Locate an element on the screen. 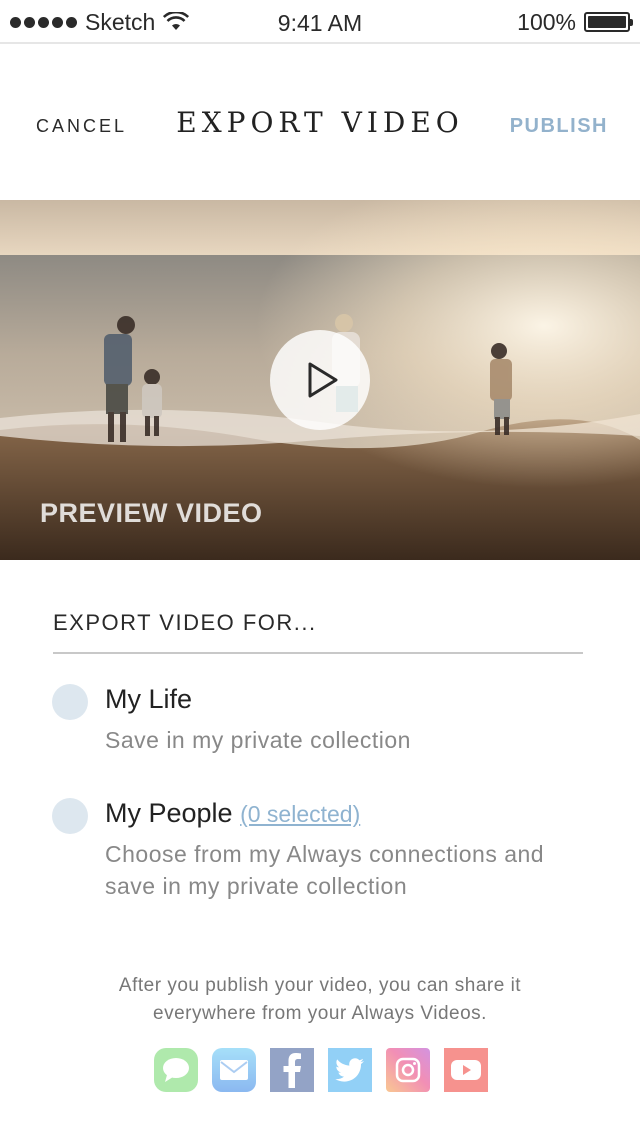 This screenshot has height=1136, width=640. my-people-title: My People is located at coordinates (169, 813).